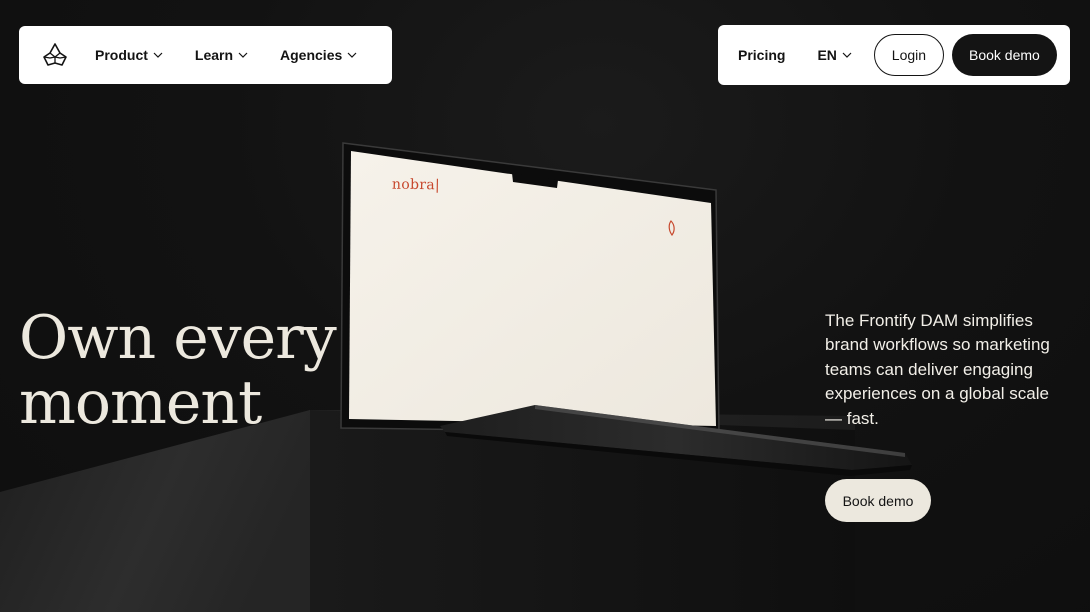 The width and height of the screenshot is (1090, 612). Describe the element at coordinates (311, 55) in the screenshot. I see `nav-agencies-label: Agencies` at that location.